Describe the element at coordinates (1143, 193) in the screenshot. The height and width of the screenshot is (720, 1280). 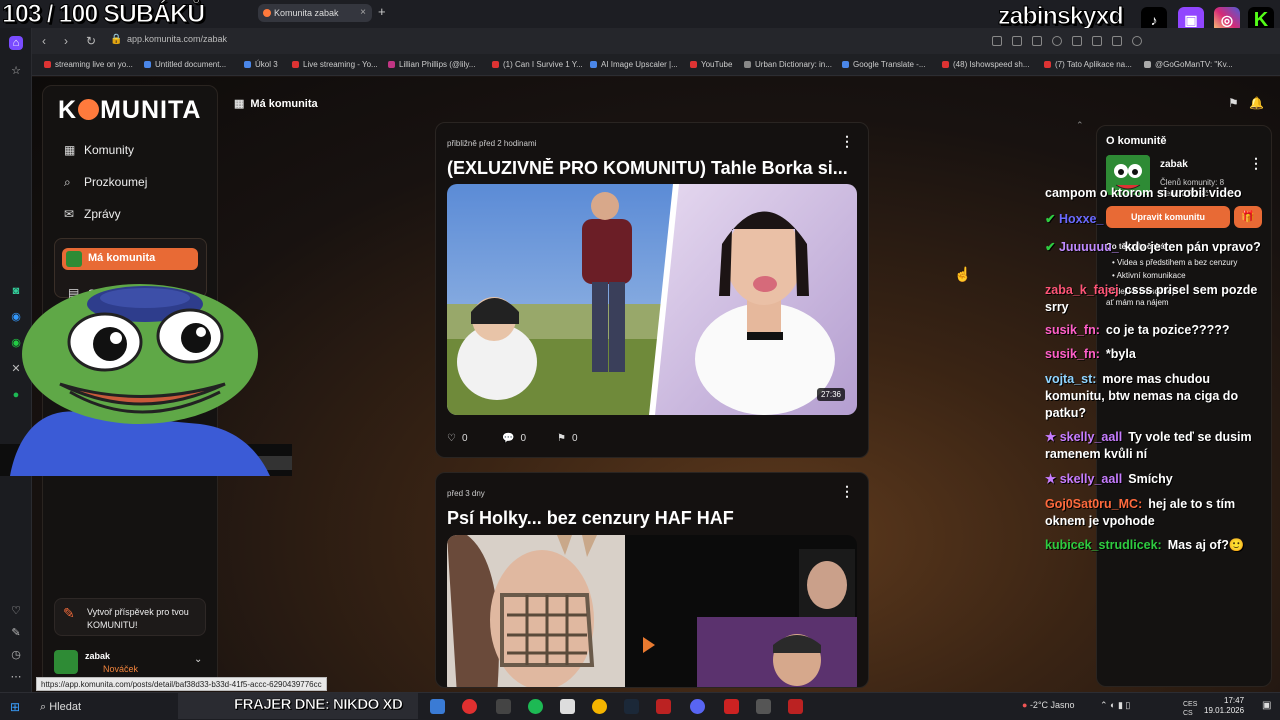
I see `chat-text: campom o ktorom si urobil video` at that location.